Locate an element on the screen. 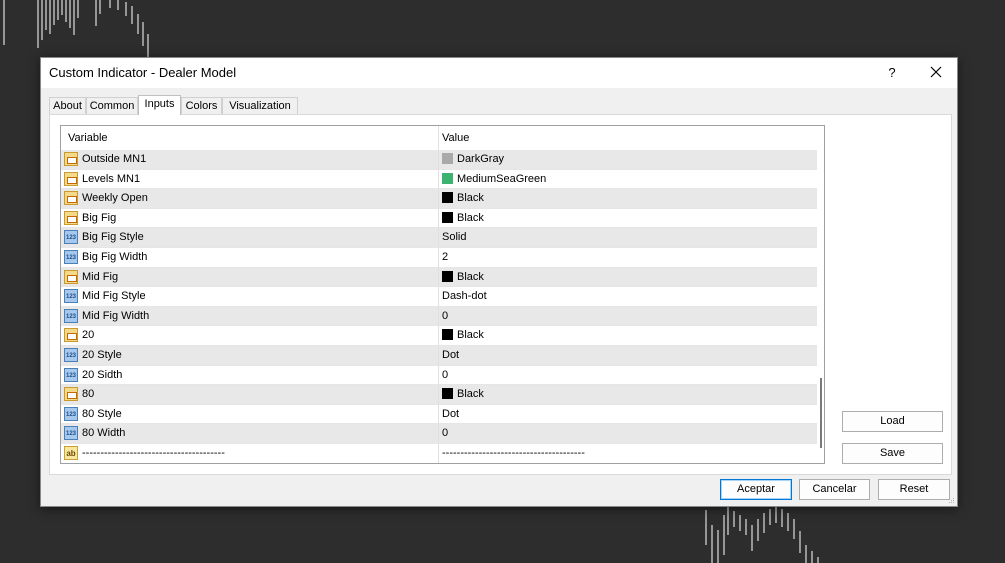  variable-value: DarkGray is located at coordinates (481, 159).